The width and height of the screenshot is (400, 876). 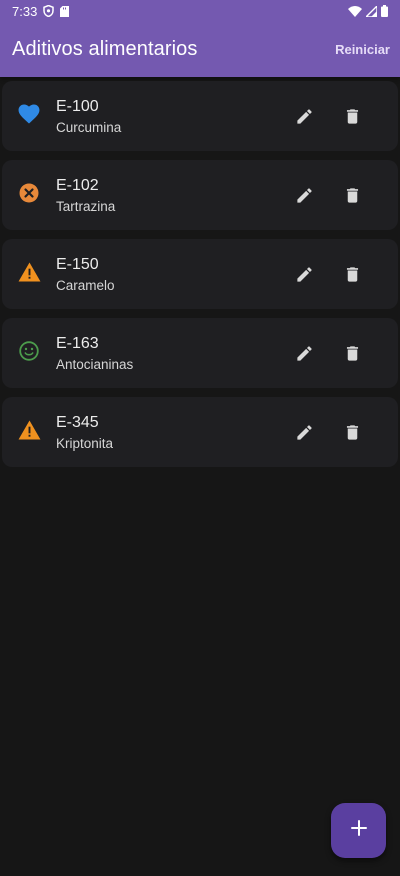 I want to click on battery-icon, so click(x=384, y=11).